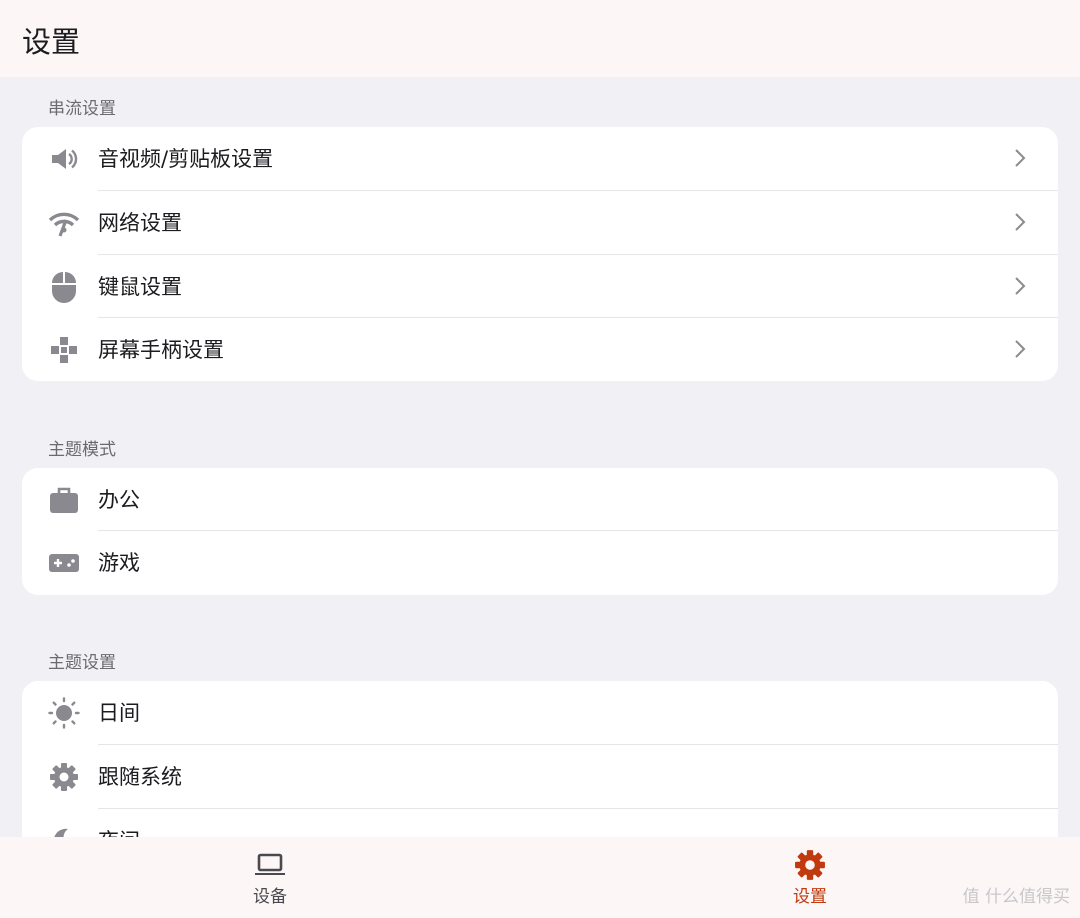  Describe the element at coordinates (270, 864) in the screenshot. I see `laptop-icon` at that location.